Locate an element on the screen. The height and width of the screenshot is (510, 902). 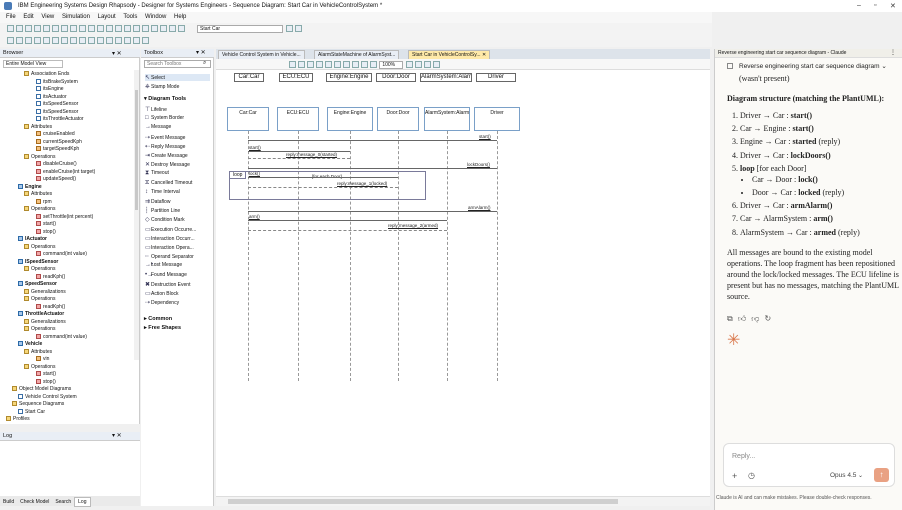
toolbox-item: □ System Border is located at coordinates (164, 118).